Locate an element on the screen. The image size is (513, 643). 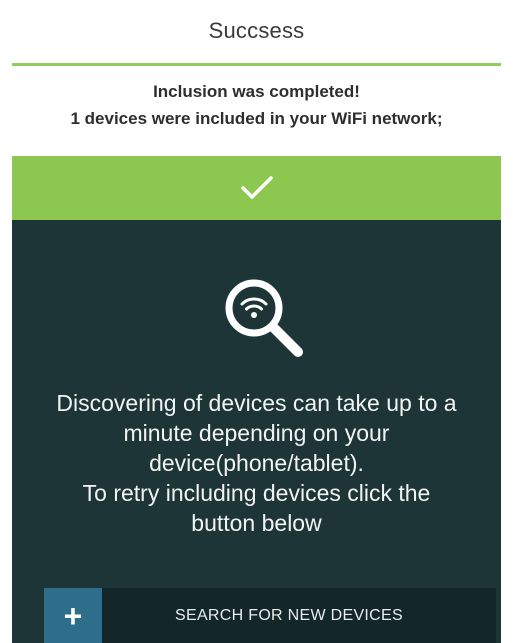
info-line: button below is located at coordinates (256, 523).